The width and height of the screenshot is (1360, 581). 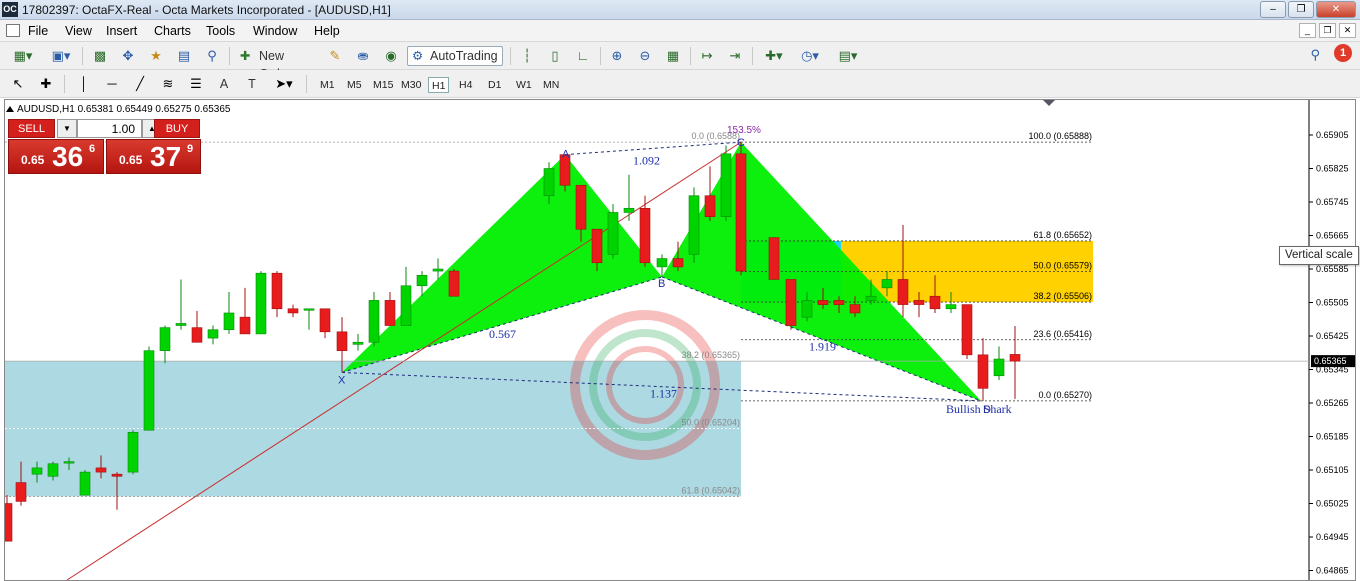 I want to click on buy-price-button: 0.65 37 9, so click(x=153, y=156).